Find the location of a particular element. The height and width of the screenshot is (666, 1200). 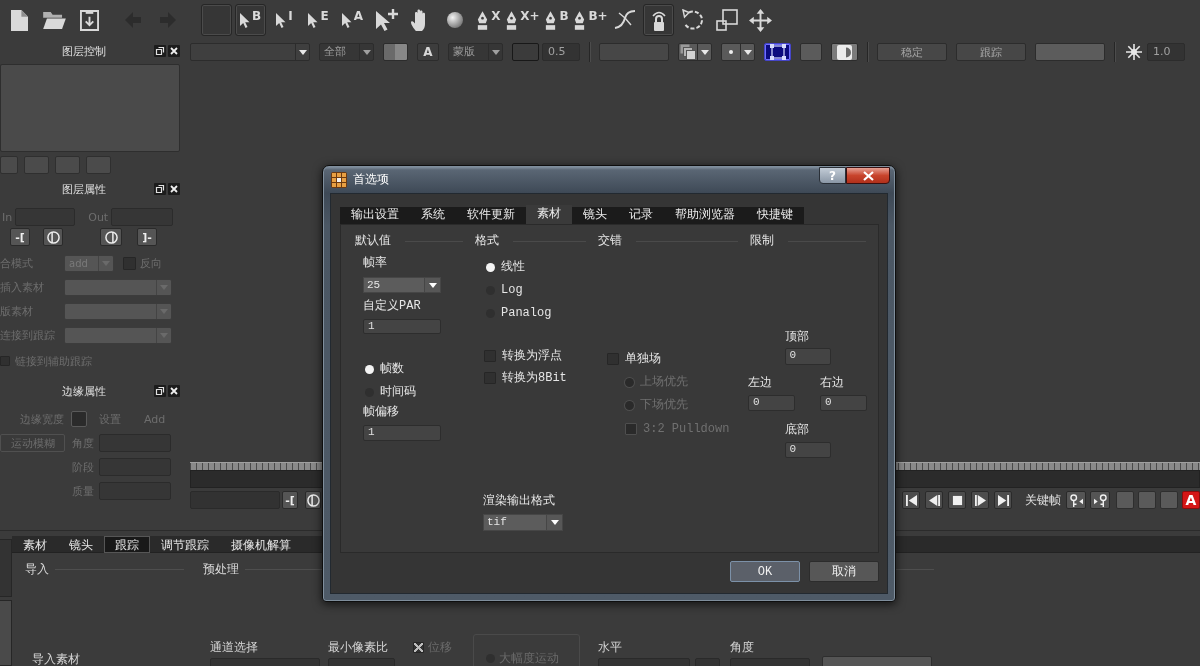

group-title: 默认值 is located at coordinates (373, 241).